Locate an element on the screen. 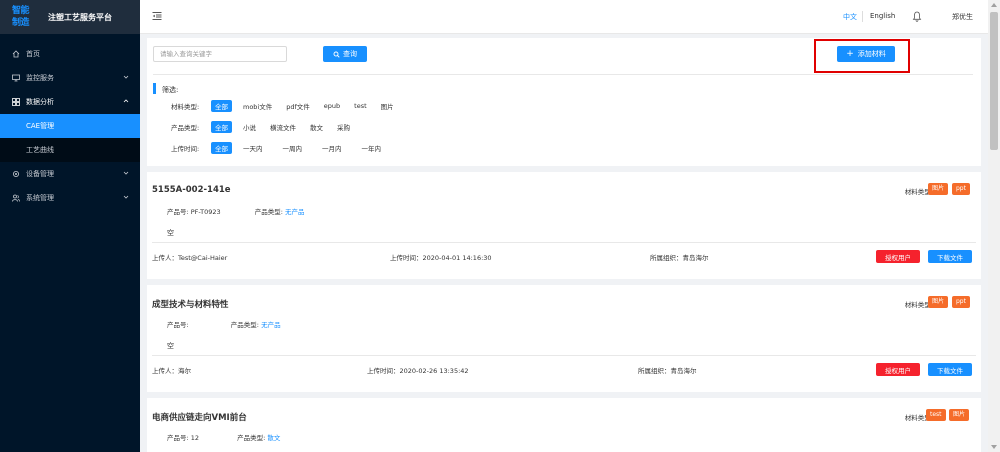 This screenshot has width=1000, height=452. filter-label: 上传时间: is located at coordinates (185, 149).